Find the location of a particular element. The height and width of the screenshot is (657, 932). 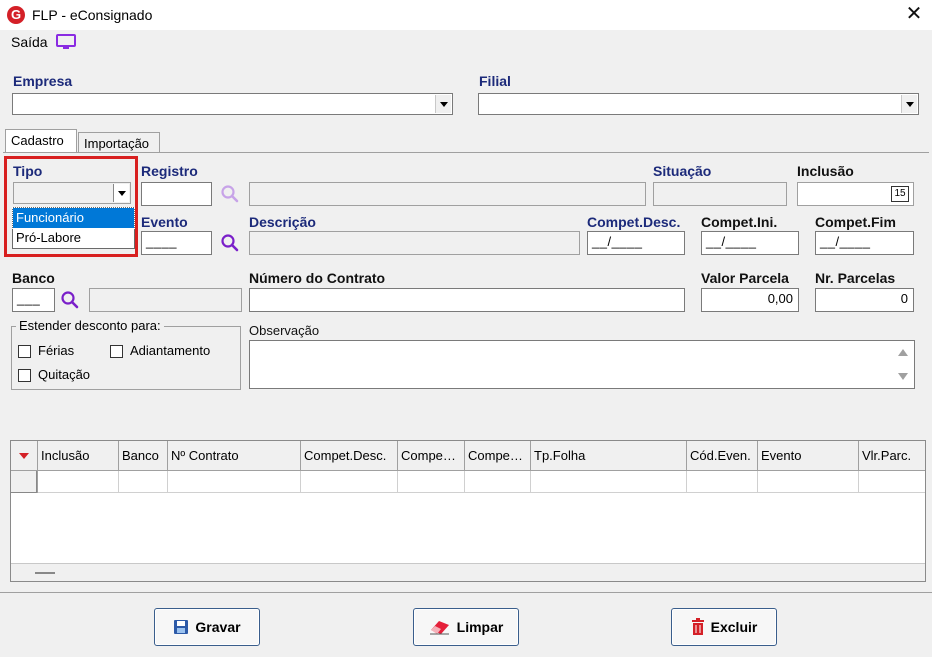

menu-saida: Saída is located at coordinates (29, 42).